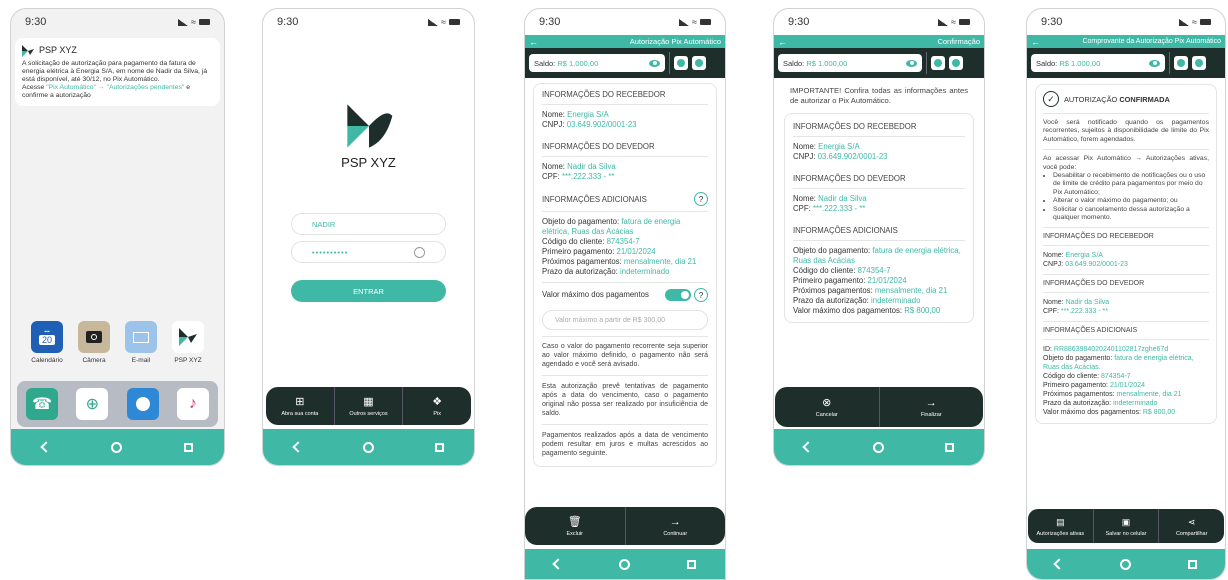 The width and height of the screenshot is (1228, 580). I want to click on app-email: E-mail, so click(141, 342).